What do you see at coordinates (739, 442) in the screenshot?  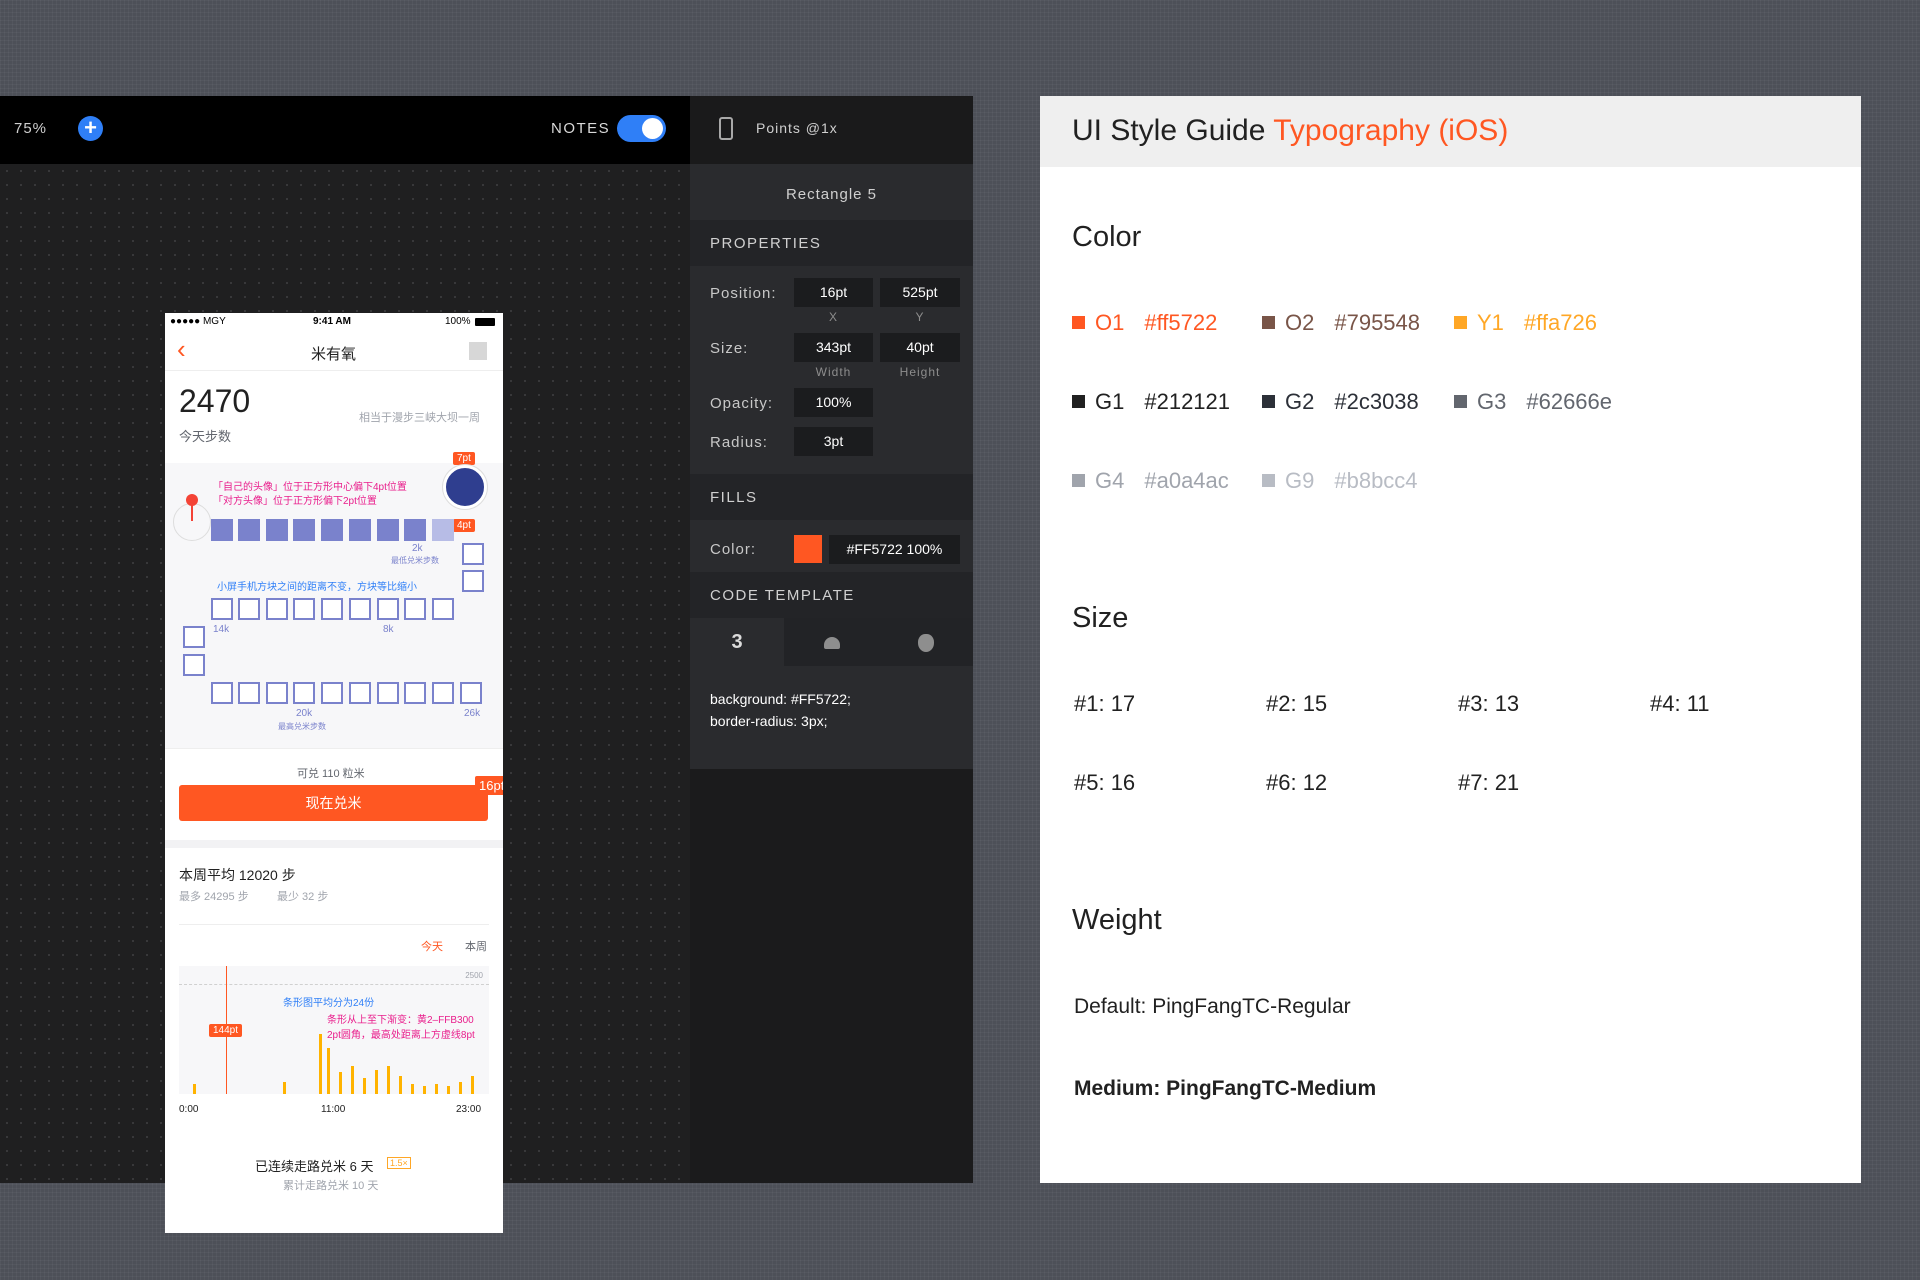 I see `radius-label: Radius:` at bounding box center [739, 442].